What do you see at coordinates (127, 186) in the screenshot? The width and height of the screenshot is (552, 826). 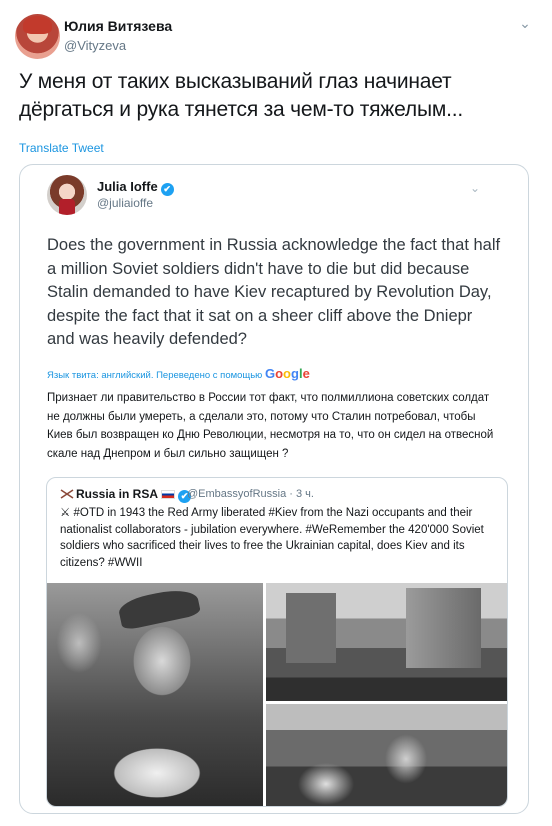 I see `quoted-author-name-label: Julia Ioffe` at bounding box center [127, 186].